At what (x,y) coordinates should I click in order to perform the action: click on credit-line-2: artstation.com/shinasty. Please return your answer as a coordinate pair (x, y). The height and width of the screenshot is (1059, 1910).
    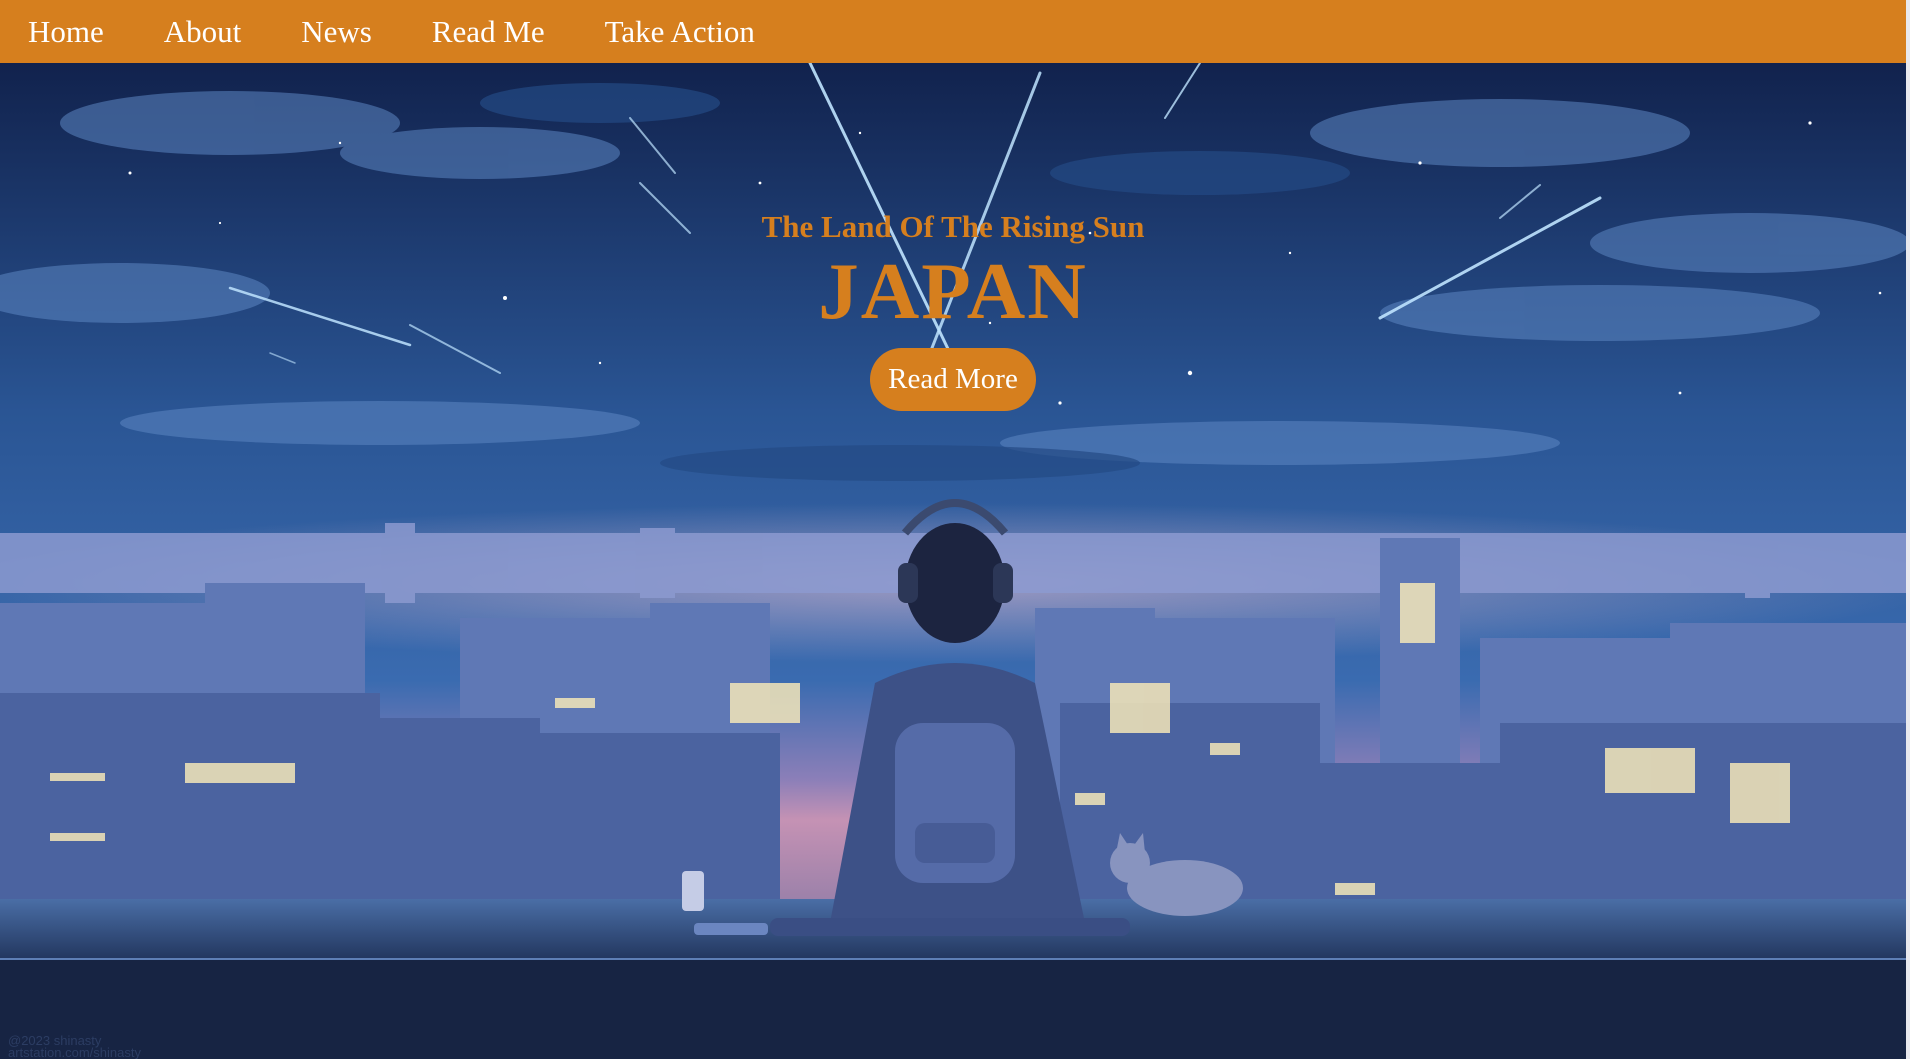
    Looking at the image, I should click on (74, 1052).